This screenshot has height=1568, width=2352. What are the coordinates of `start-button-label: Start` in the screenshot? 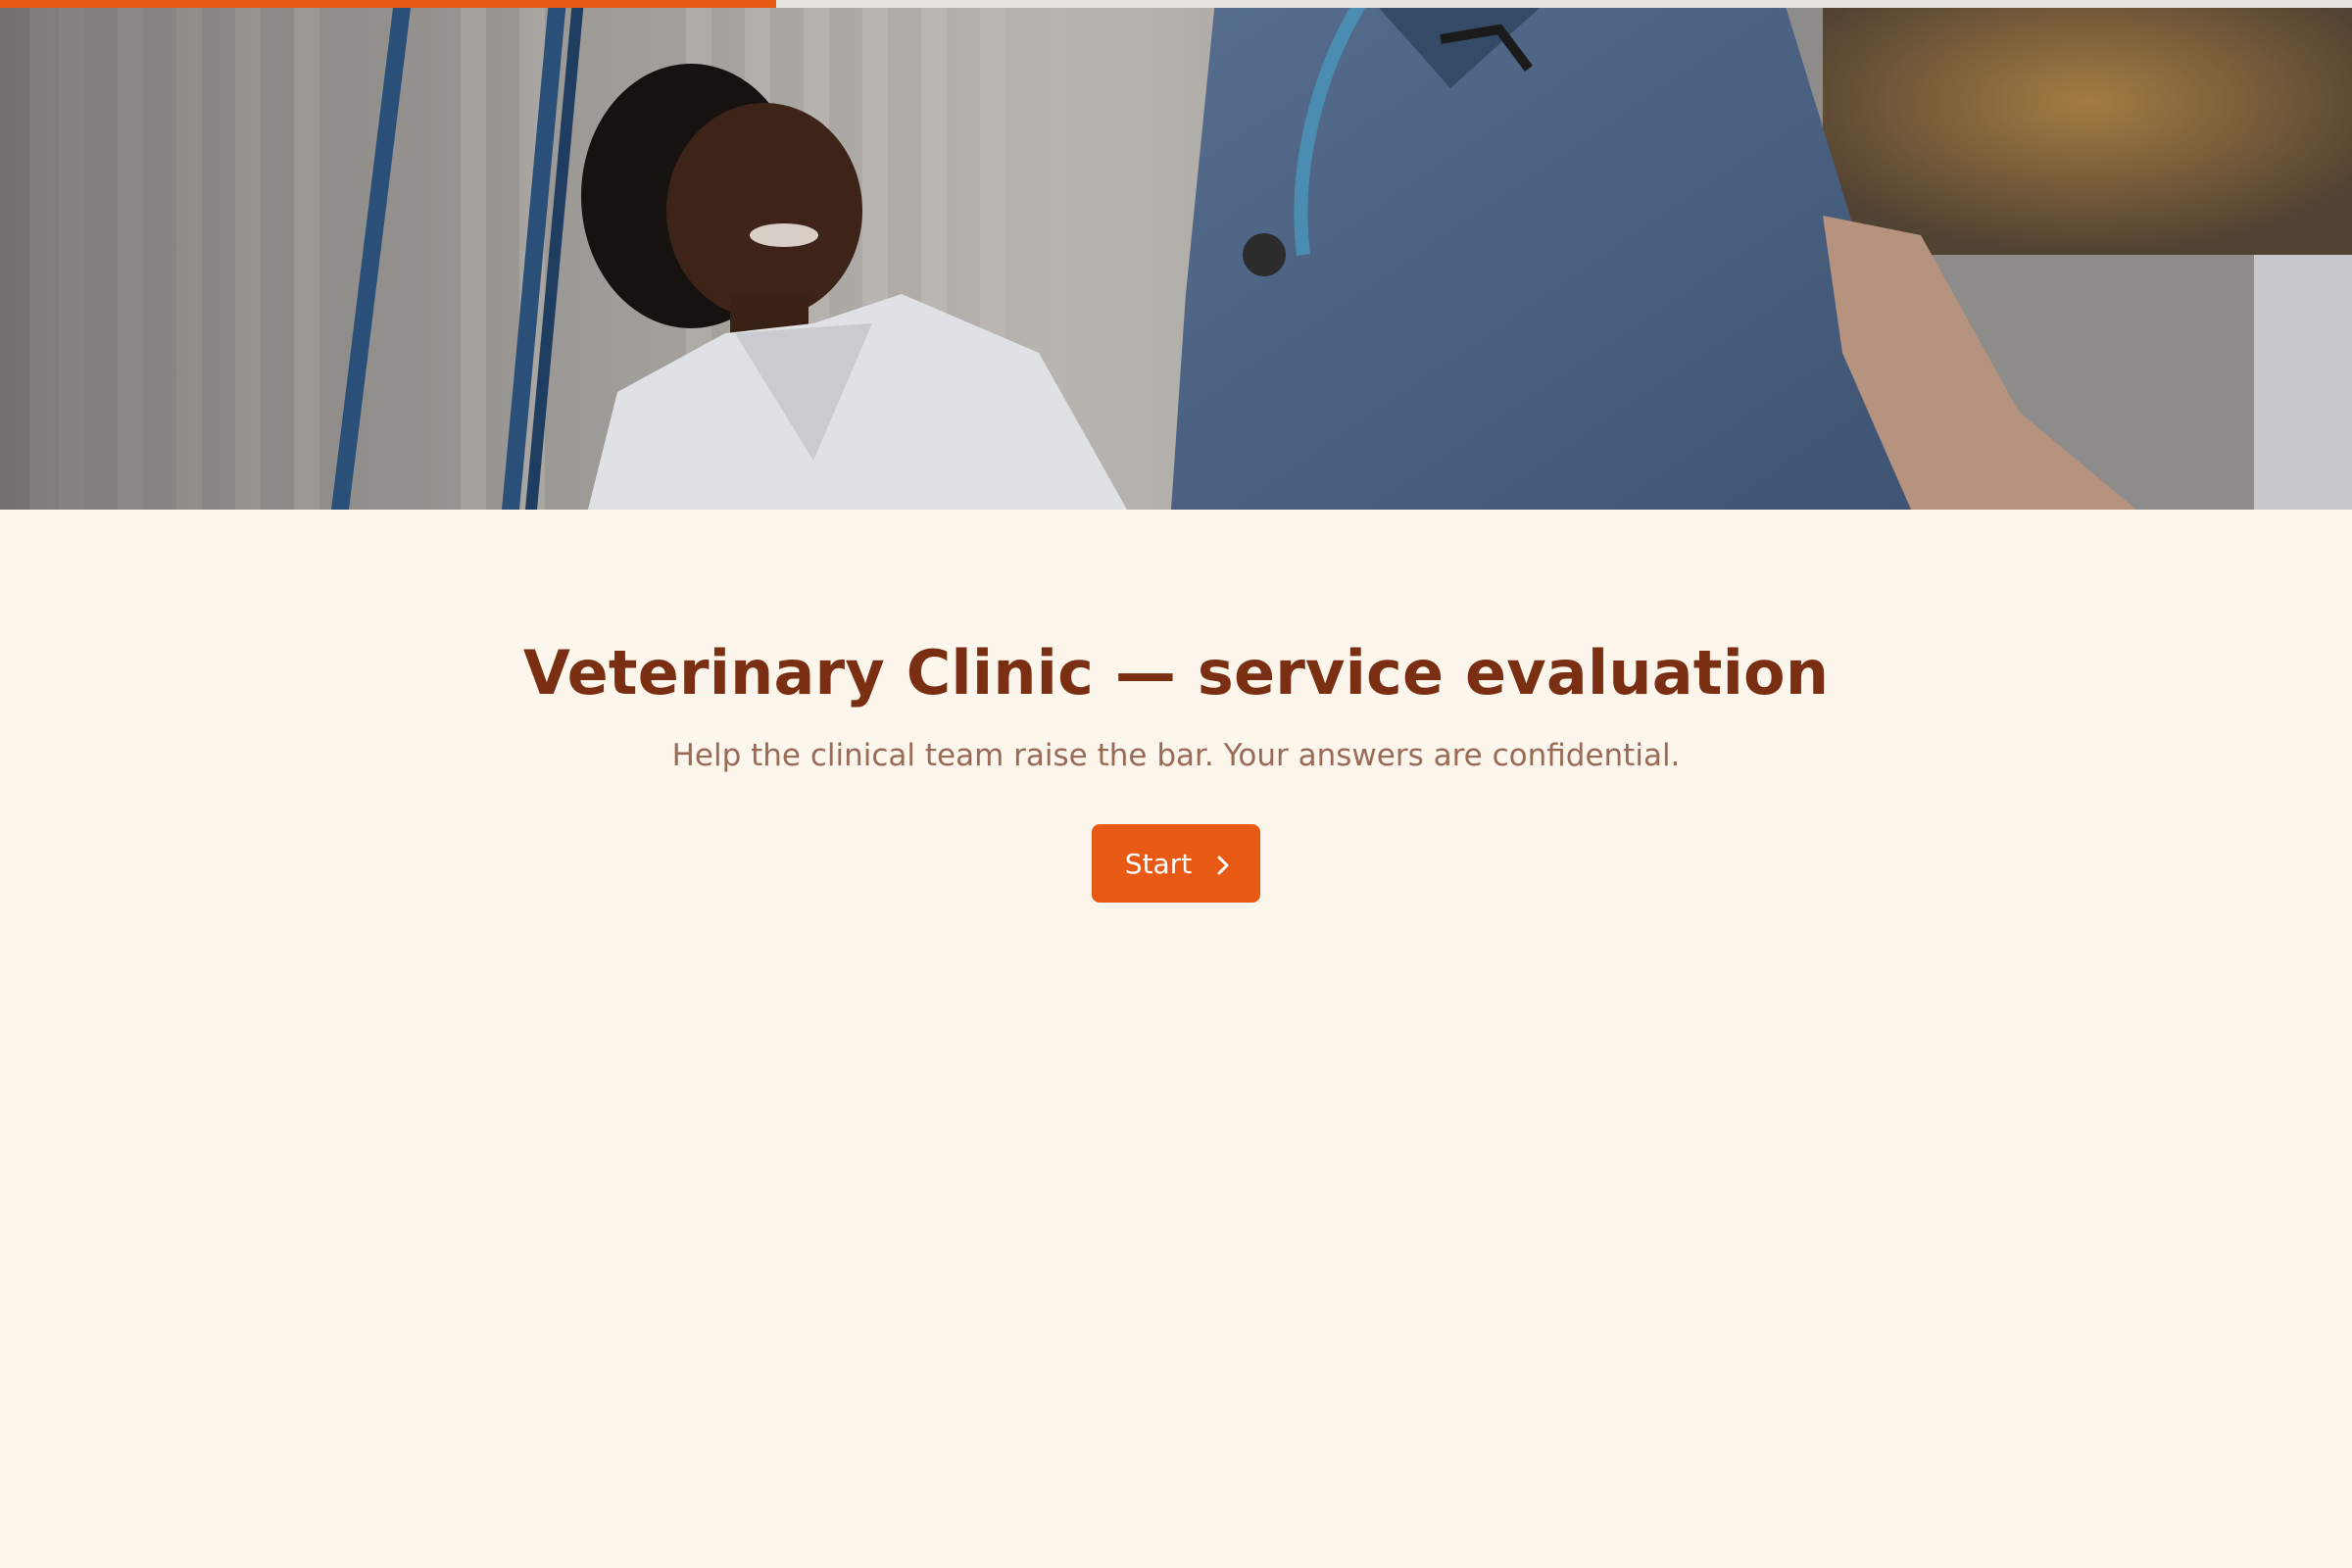 It's located at (1158, 863).